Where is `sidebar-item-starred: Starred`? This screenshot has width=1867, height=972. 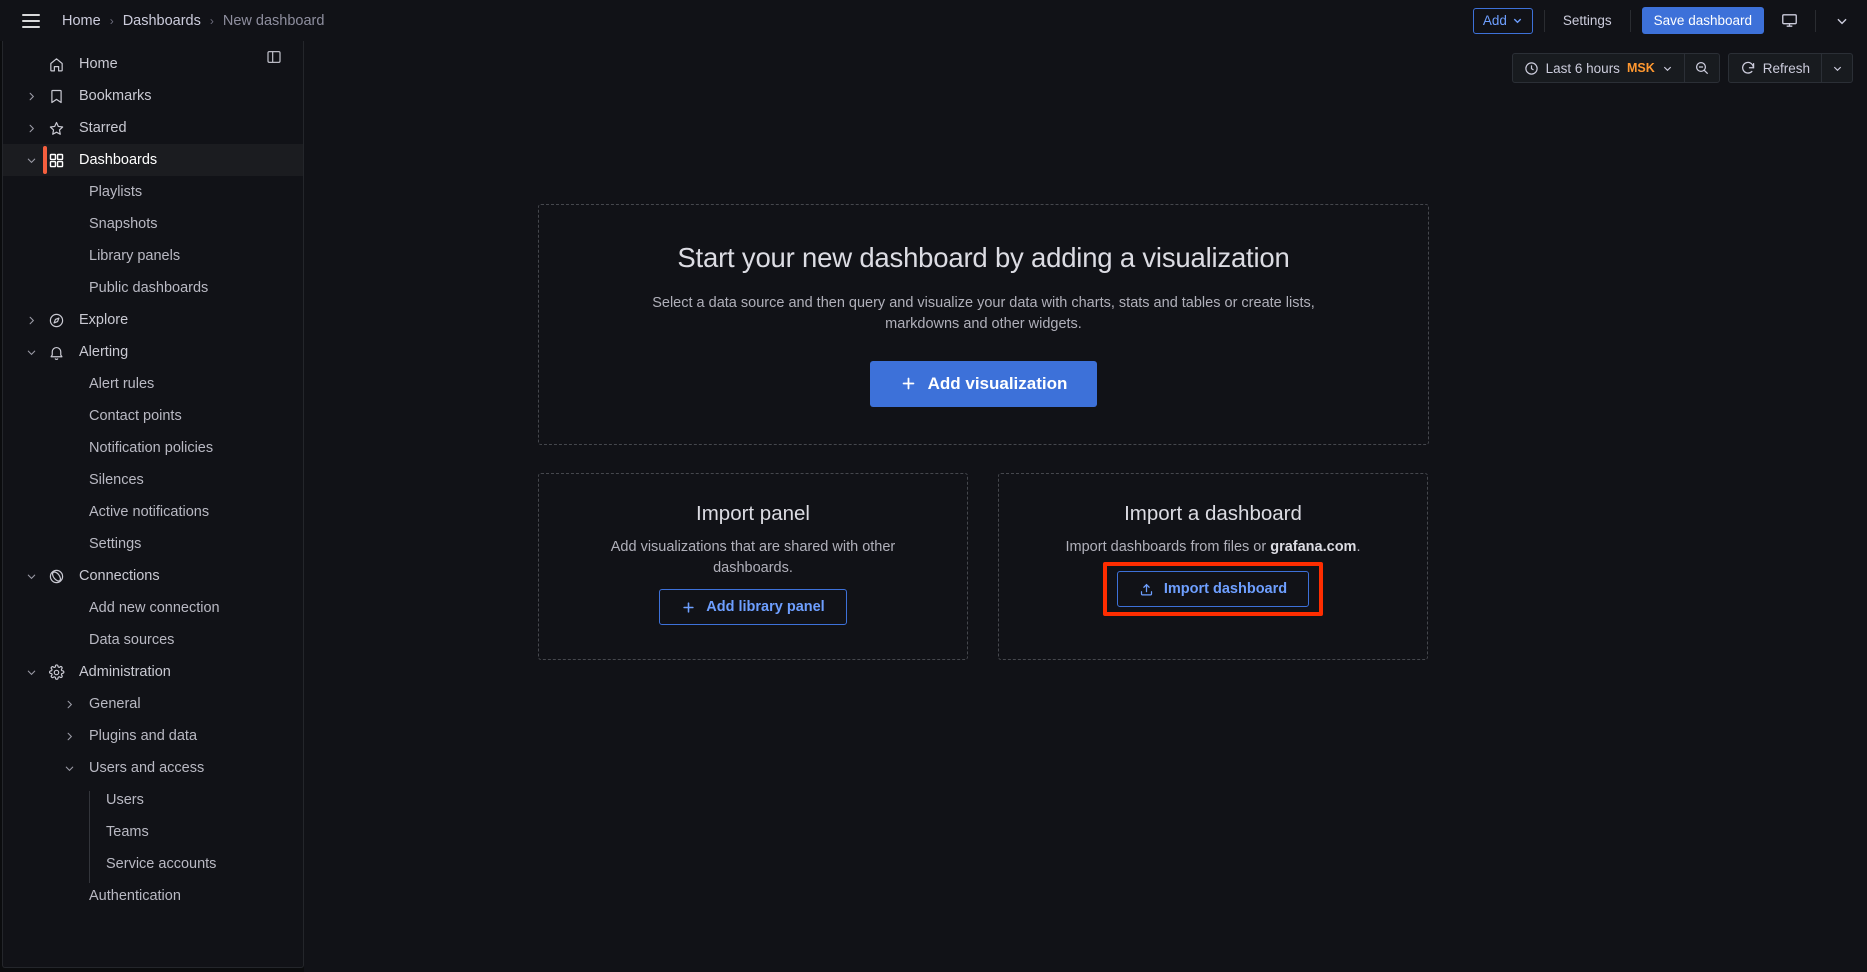
sidebar-item-starred: Starred is located at coordinates (153, 128).